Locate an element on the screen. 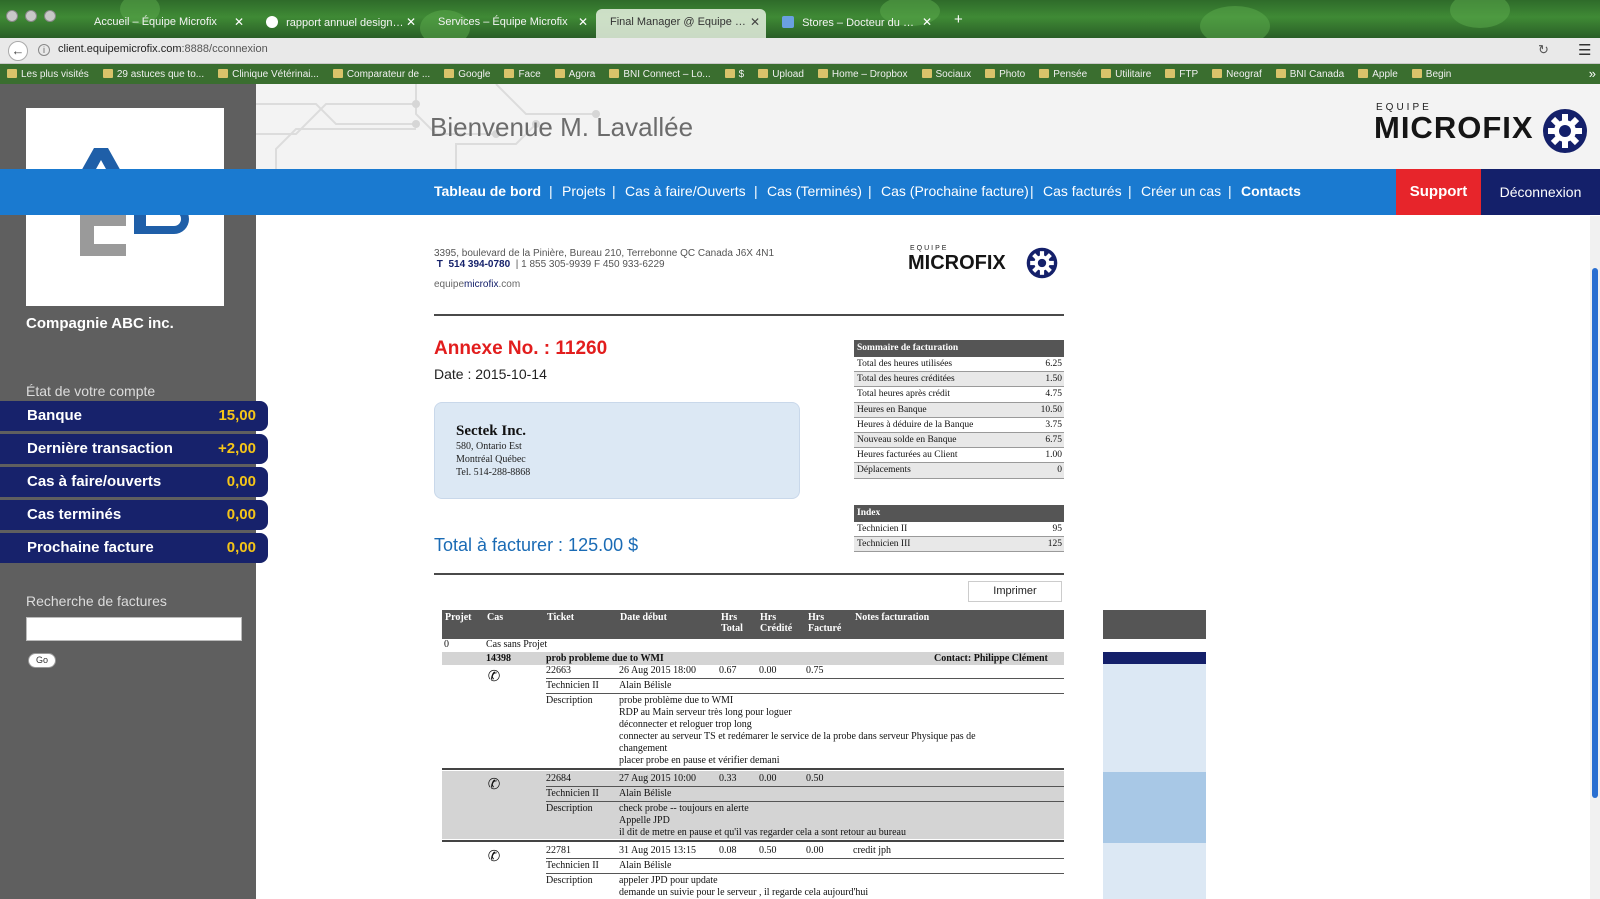 The image size is (1600, 899). nav-item: Cas facturés is located at coordinates (1082, 191).